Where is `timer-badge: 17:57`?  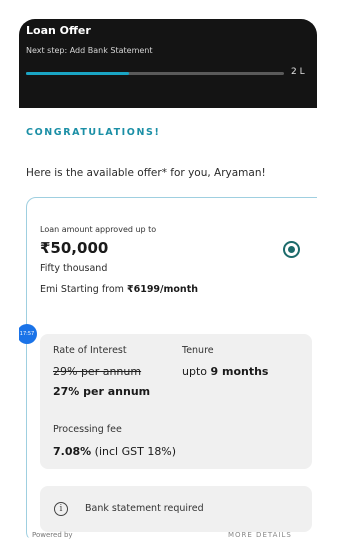 timer-badge: 17:57 is located at coordinates (28, 334).